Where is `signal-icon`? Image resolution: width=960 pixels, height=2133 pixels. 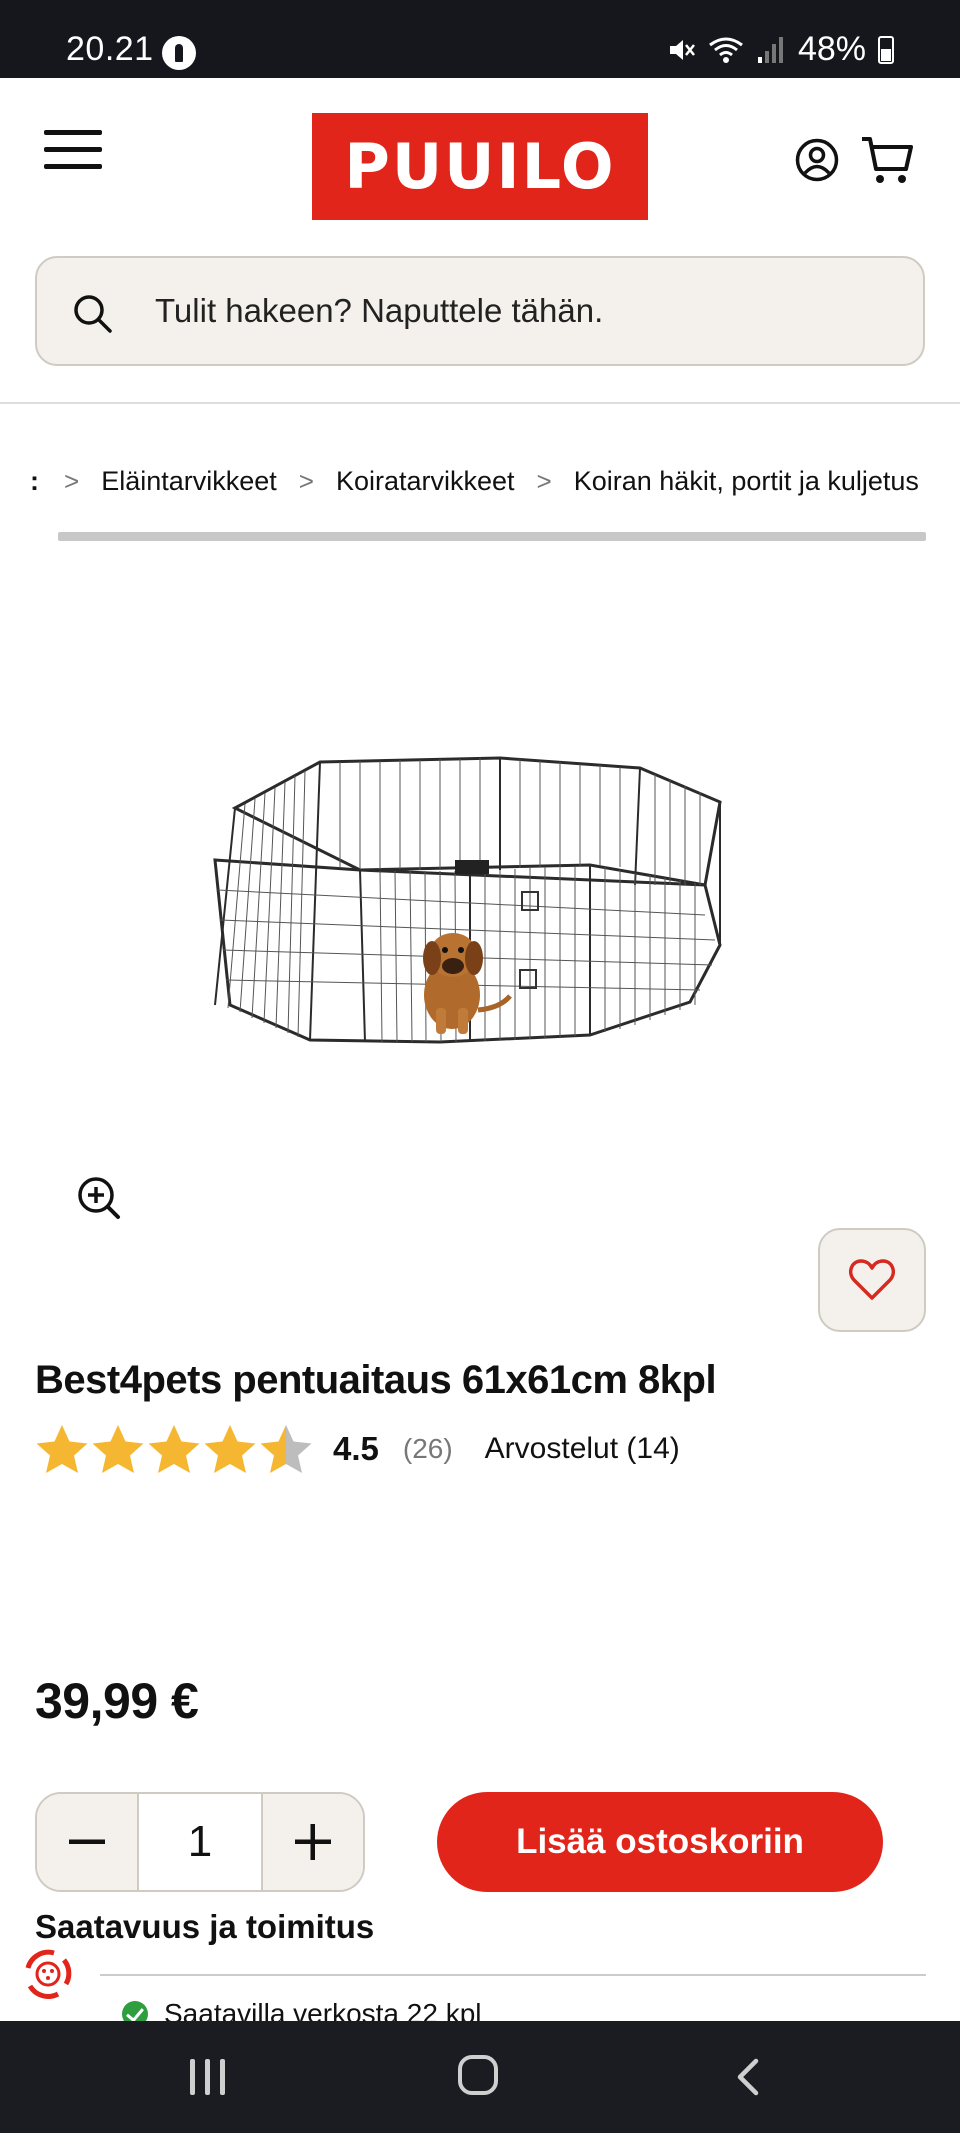
signal-icon is located at coordinates (770, 49).